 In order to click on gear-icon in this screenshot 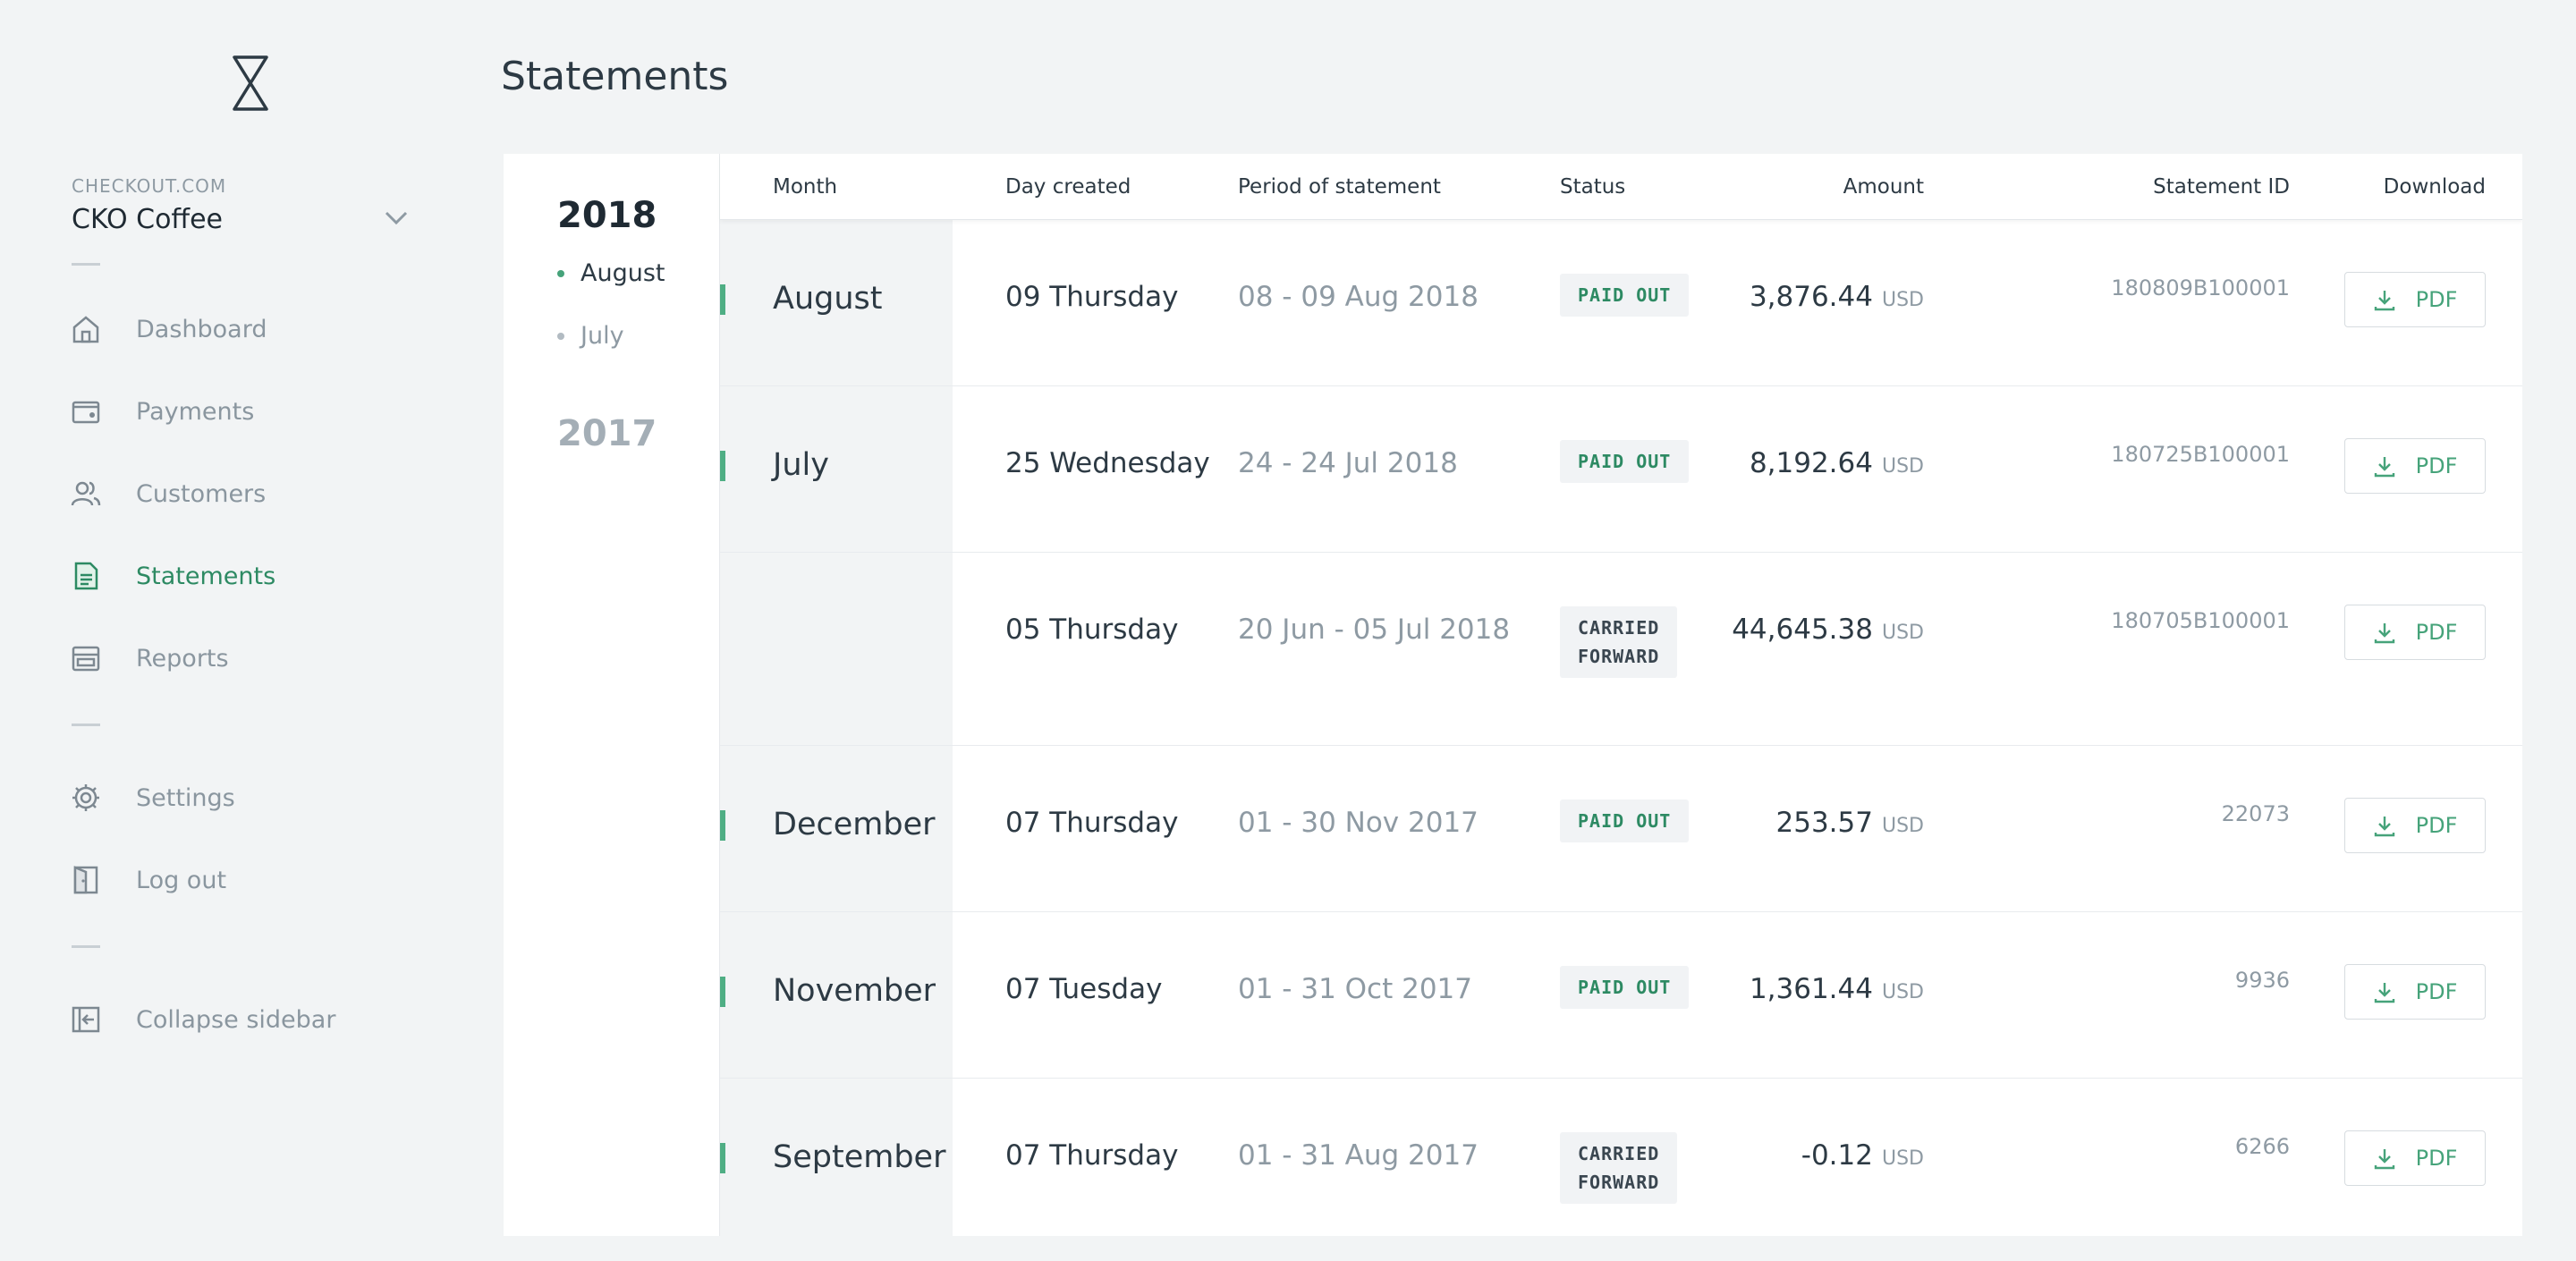, I will do `click(86, 798)`.